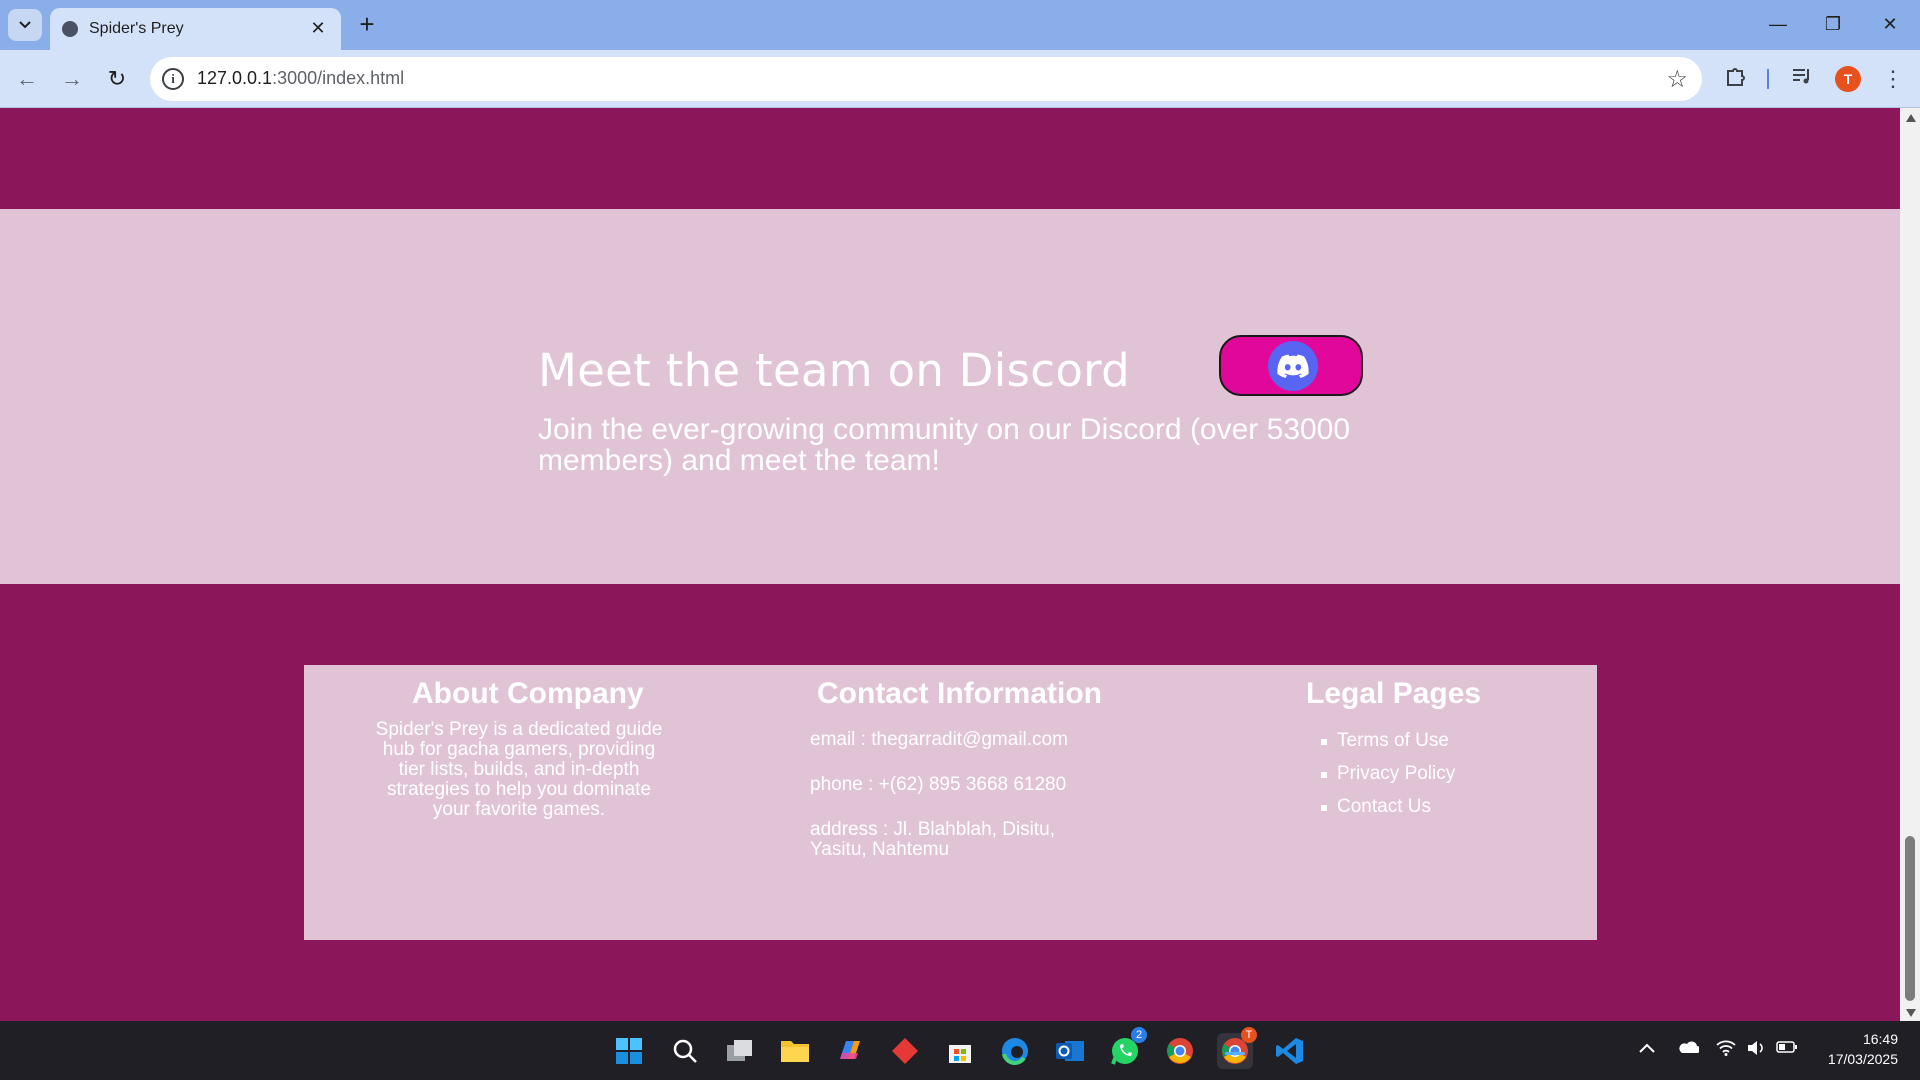 The height and width of the screenshot is (1080, 1920). I want to click on restore-button: ❐, so click(1833, 24).